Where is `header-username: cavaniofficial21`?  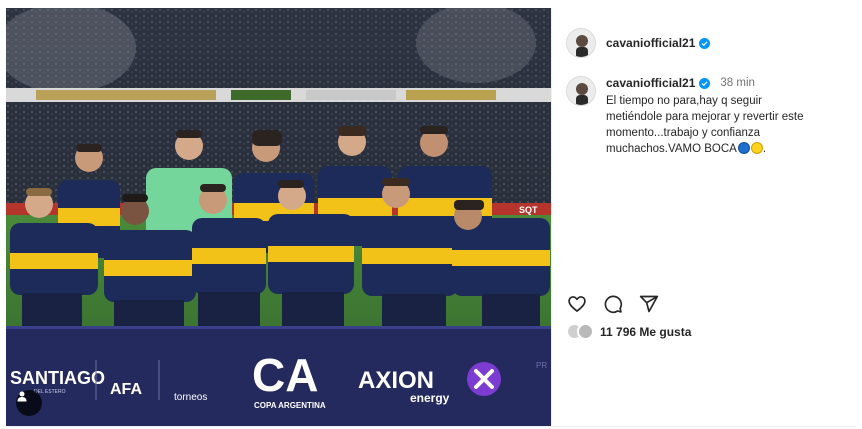 header-username: cavaniofficial21 is located at coordinates (650, 43).